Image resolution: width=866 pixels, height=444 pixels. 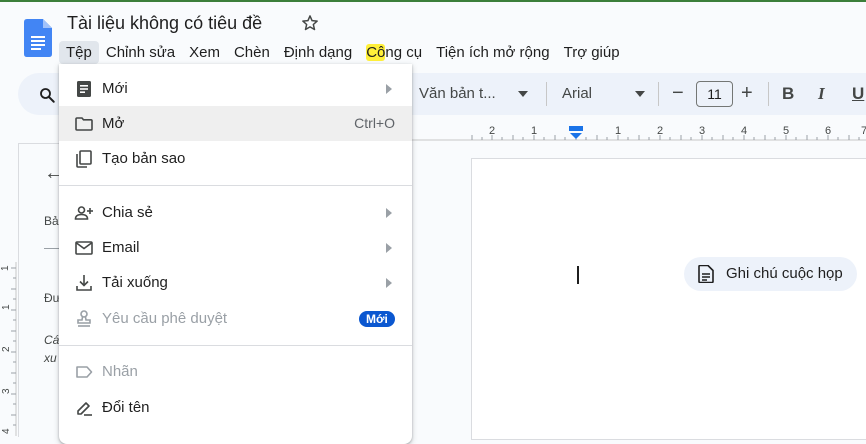 What do you see at coordinates (235, 407) in the screenshot?
I see `menu-item-rename: Đổi tên` at bounding box center [235, 407].